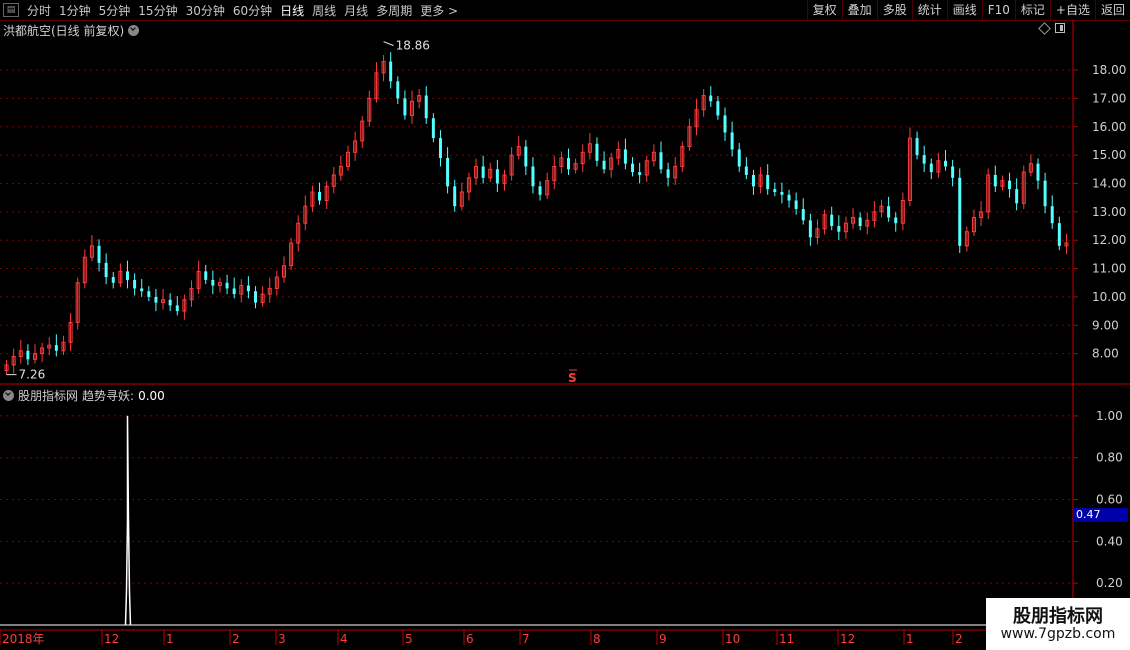 The width and height of the screenshot is (1130, 650). I want to click on price-tick-label: 11.00, so click(1109, 269).